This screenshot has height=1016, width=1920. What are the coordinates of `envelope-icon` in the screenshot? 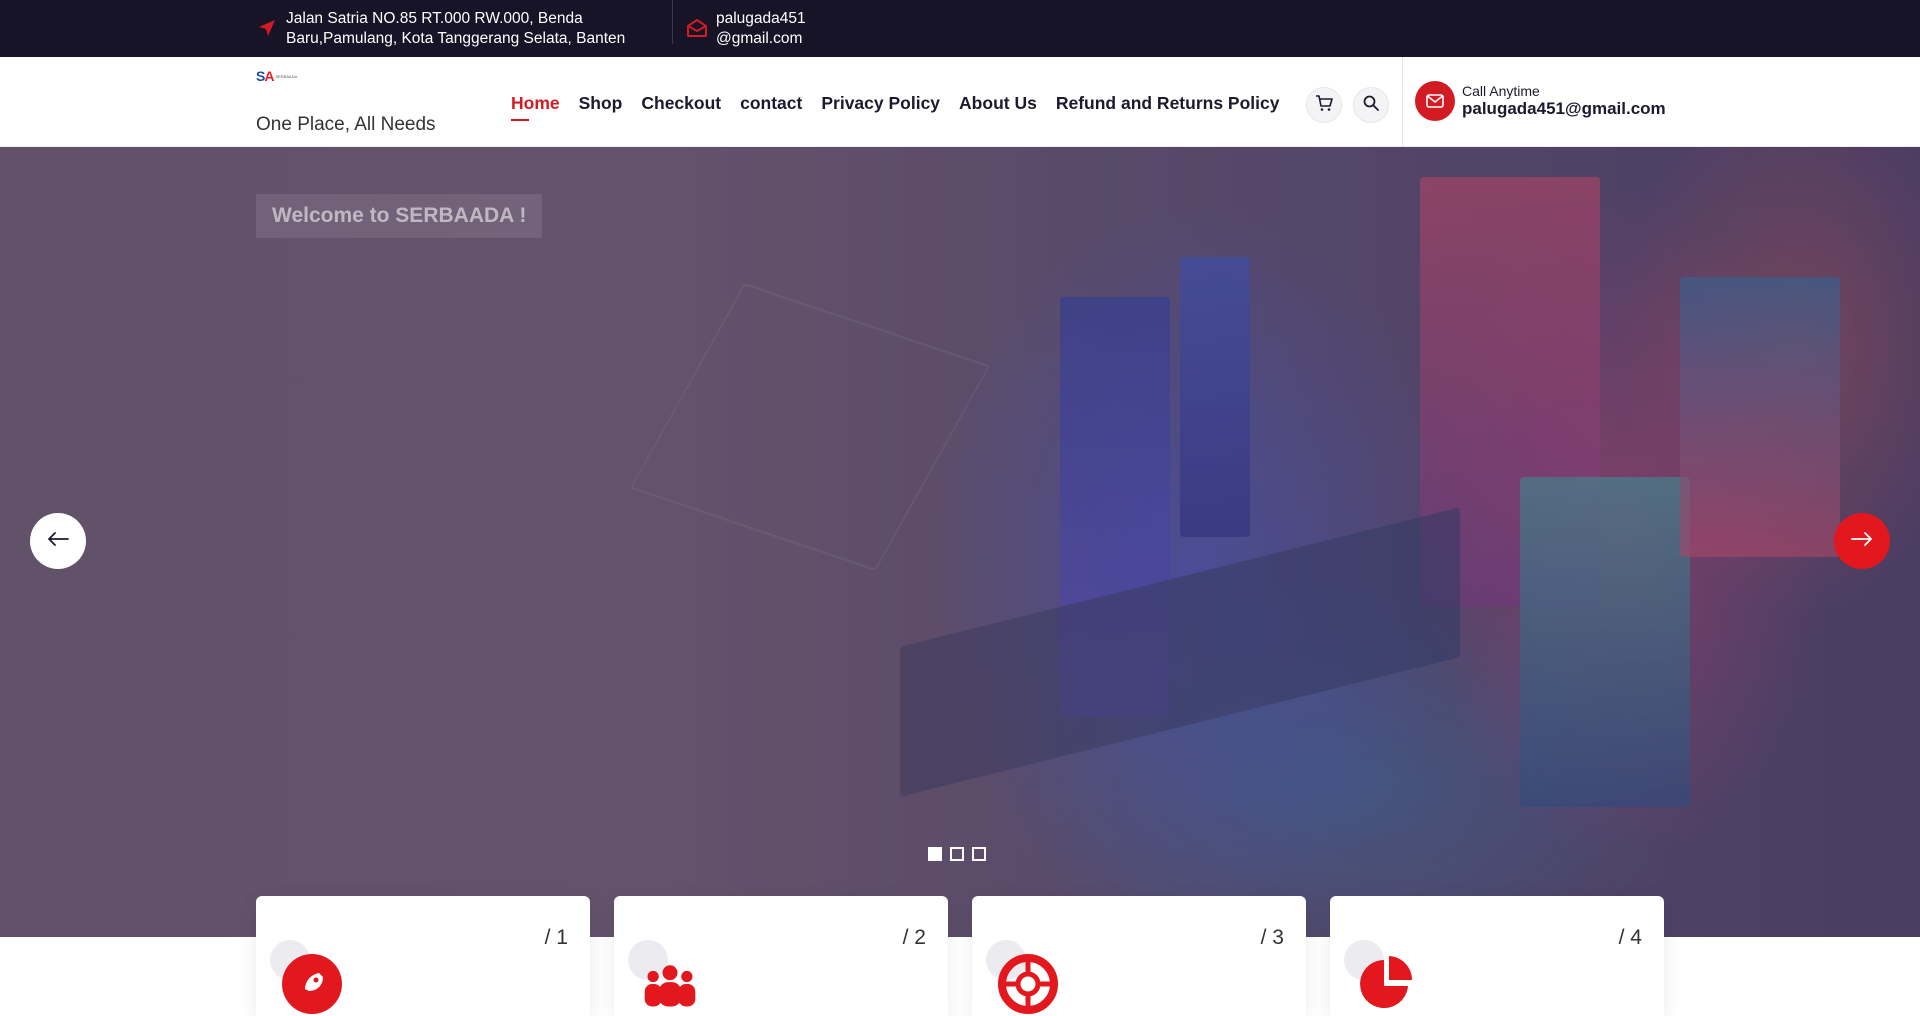 It's located at (1435, 101).